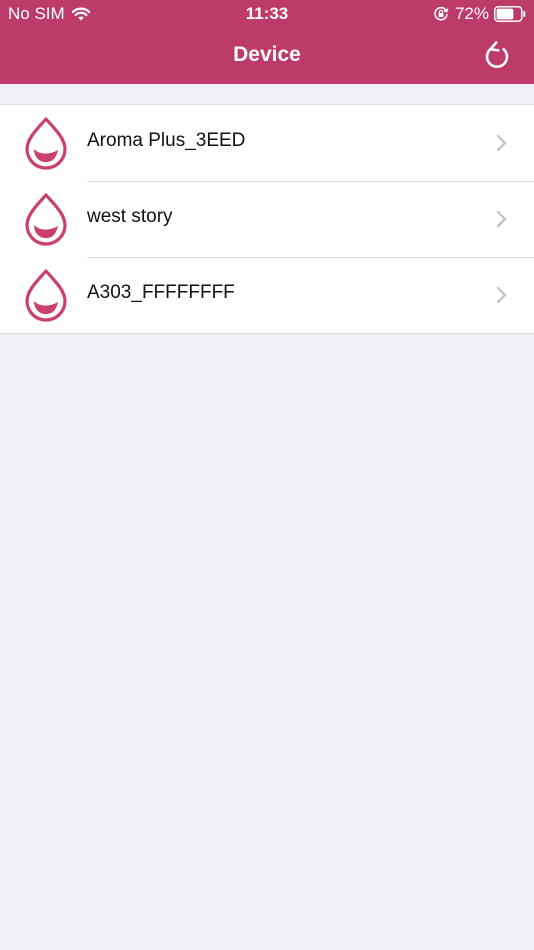  Describe the element at coordinates (161, 292) in the screenshot. I see `device-name: A303_FFFFFFFF` at that location.